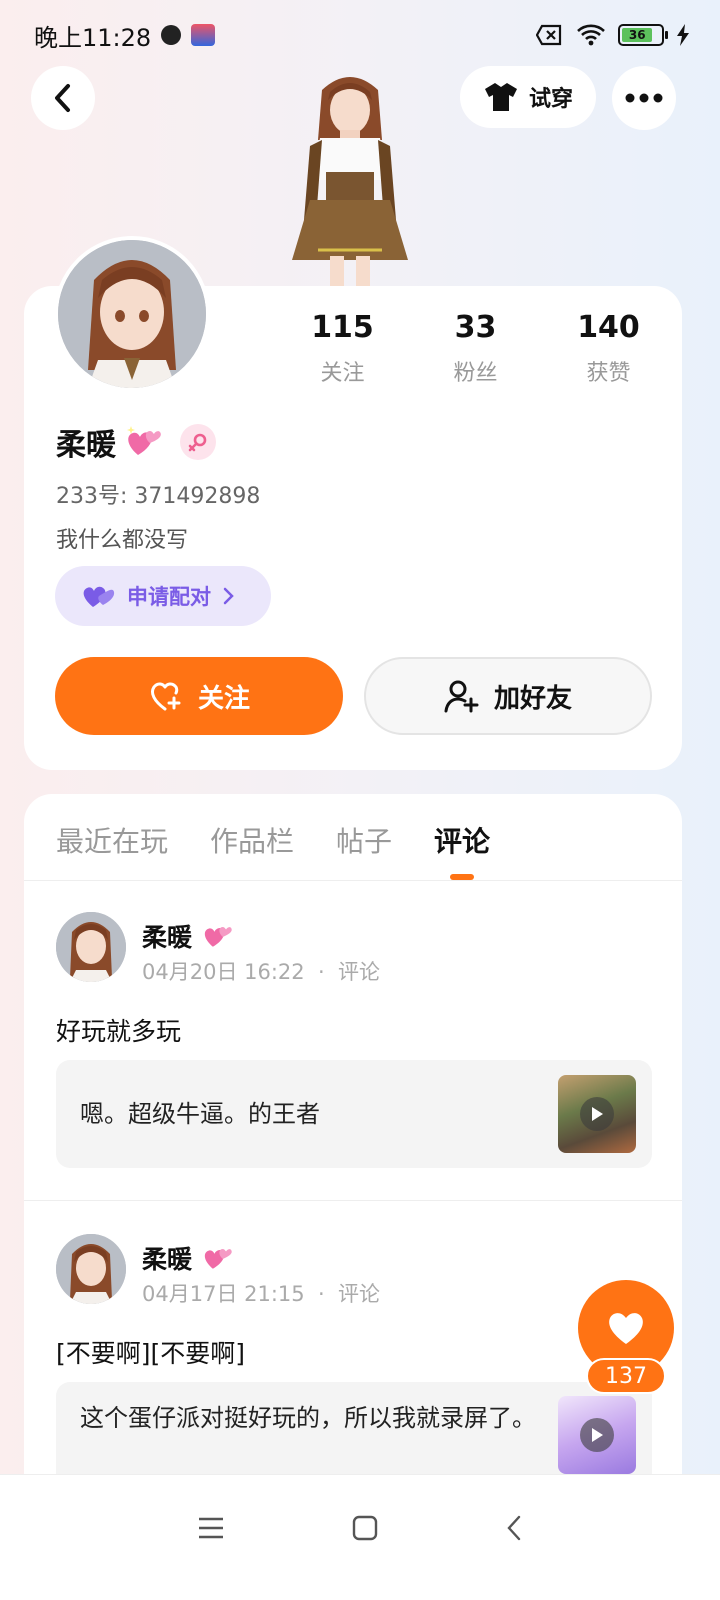 Image resolution: width=720 pixels, height=1600 pixels. What do you see at coordinates (198, 442) in the screenshot?
I see `female-icon` at bounding box center [198, 442].